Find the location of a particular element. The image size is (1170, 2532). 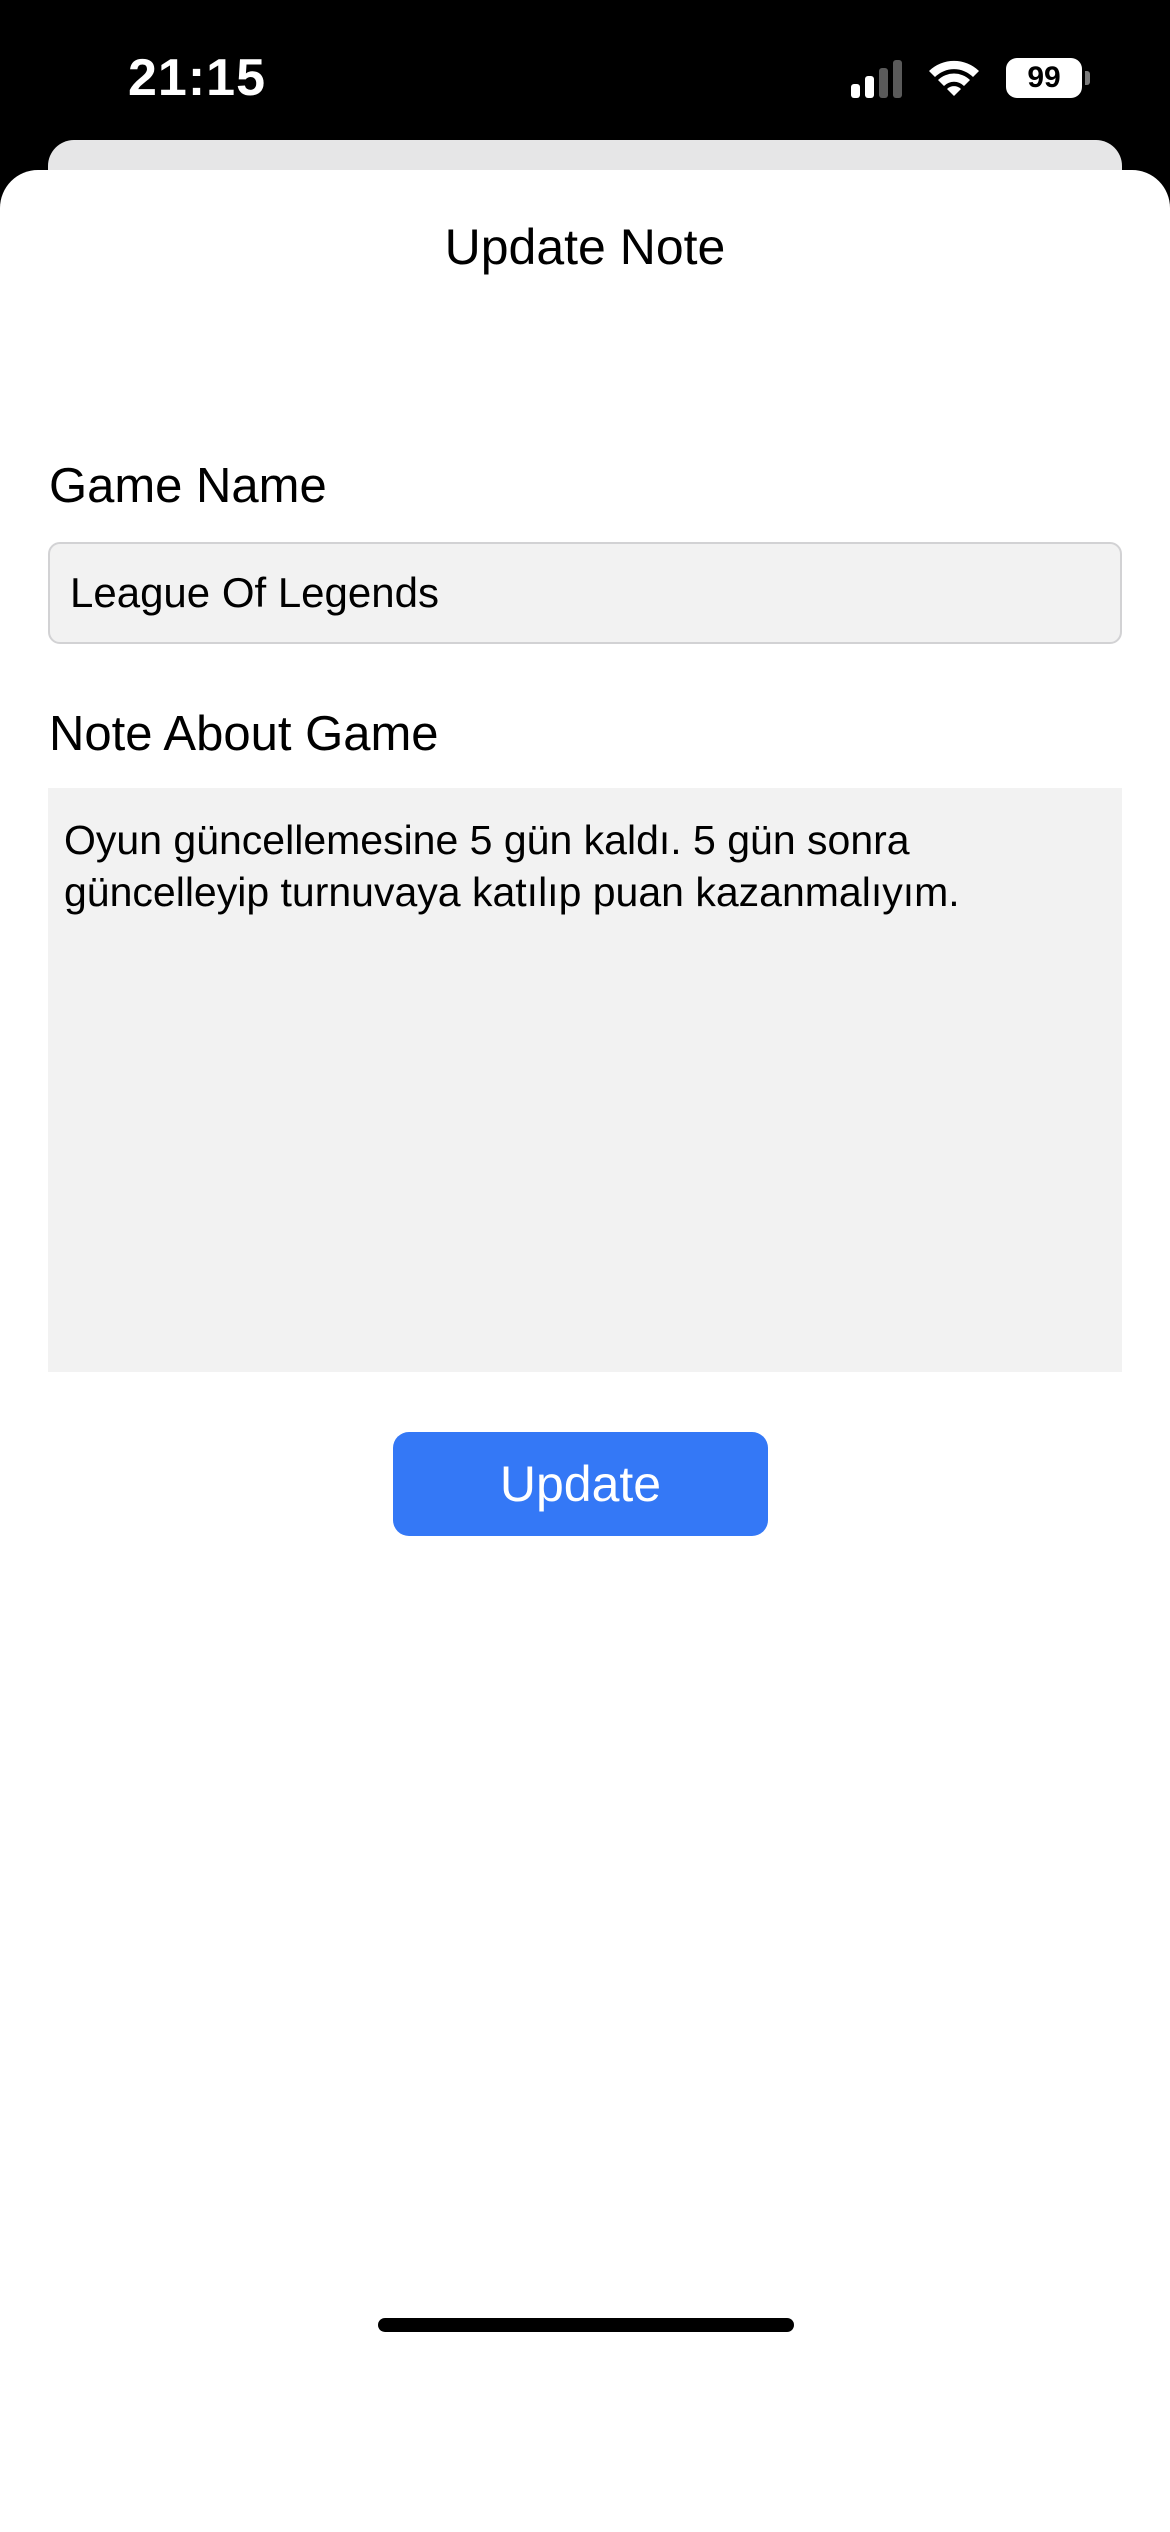

battery-icon: 99 is located at coordinates (1048, 78).